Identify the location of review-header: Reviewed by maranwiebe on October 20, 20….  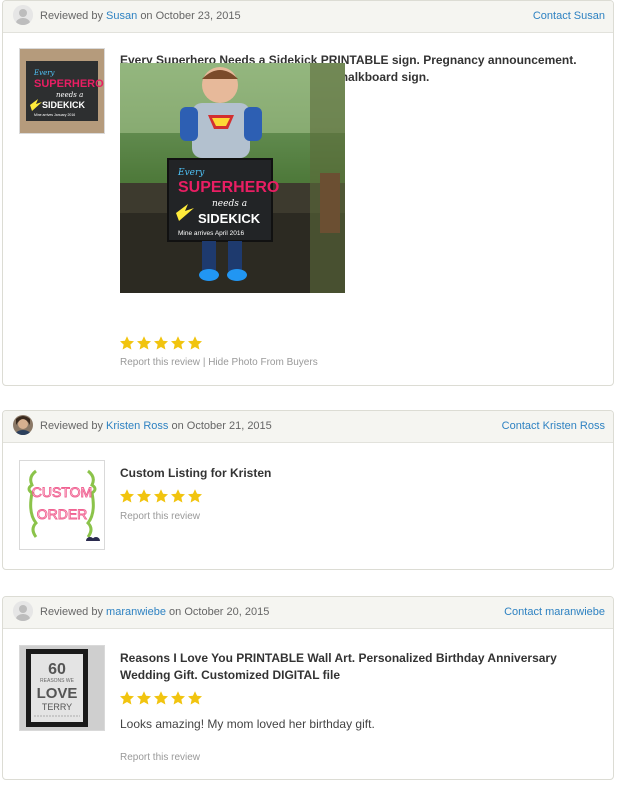
(308, 613).